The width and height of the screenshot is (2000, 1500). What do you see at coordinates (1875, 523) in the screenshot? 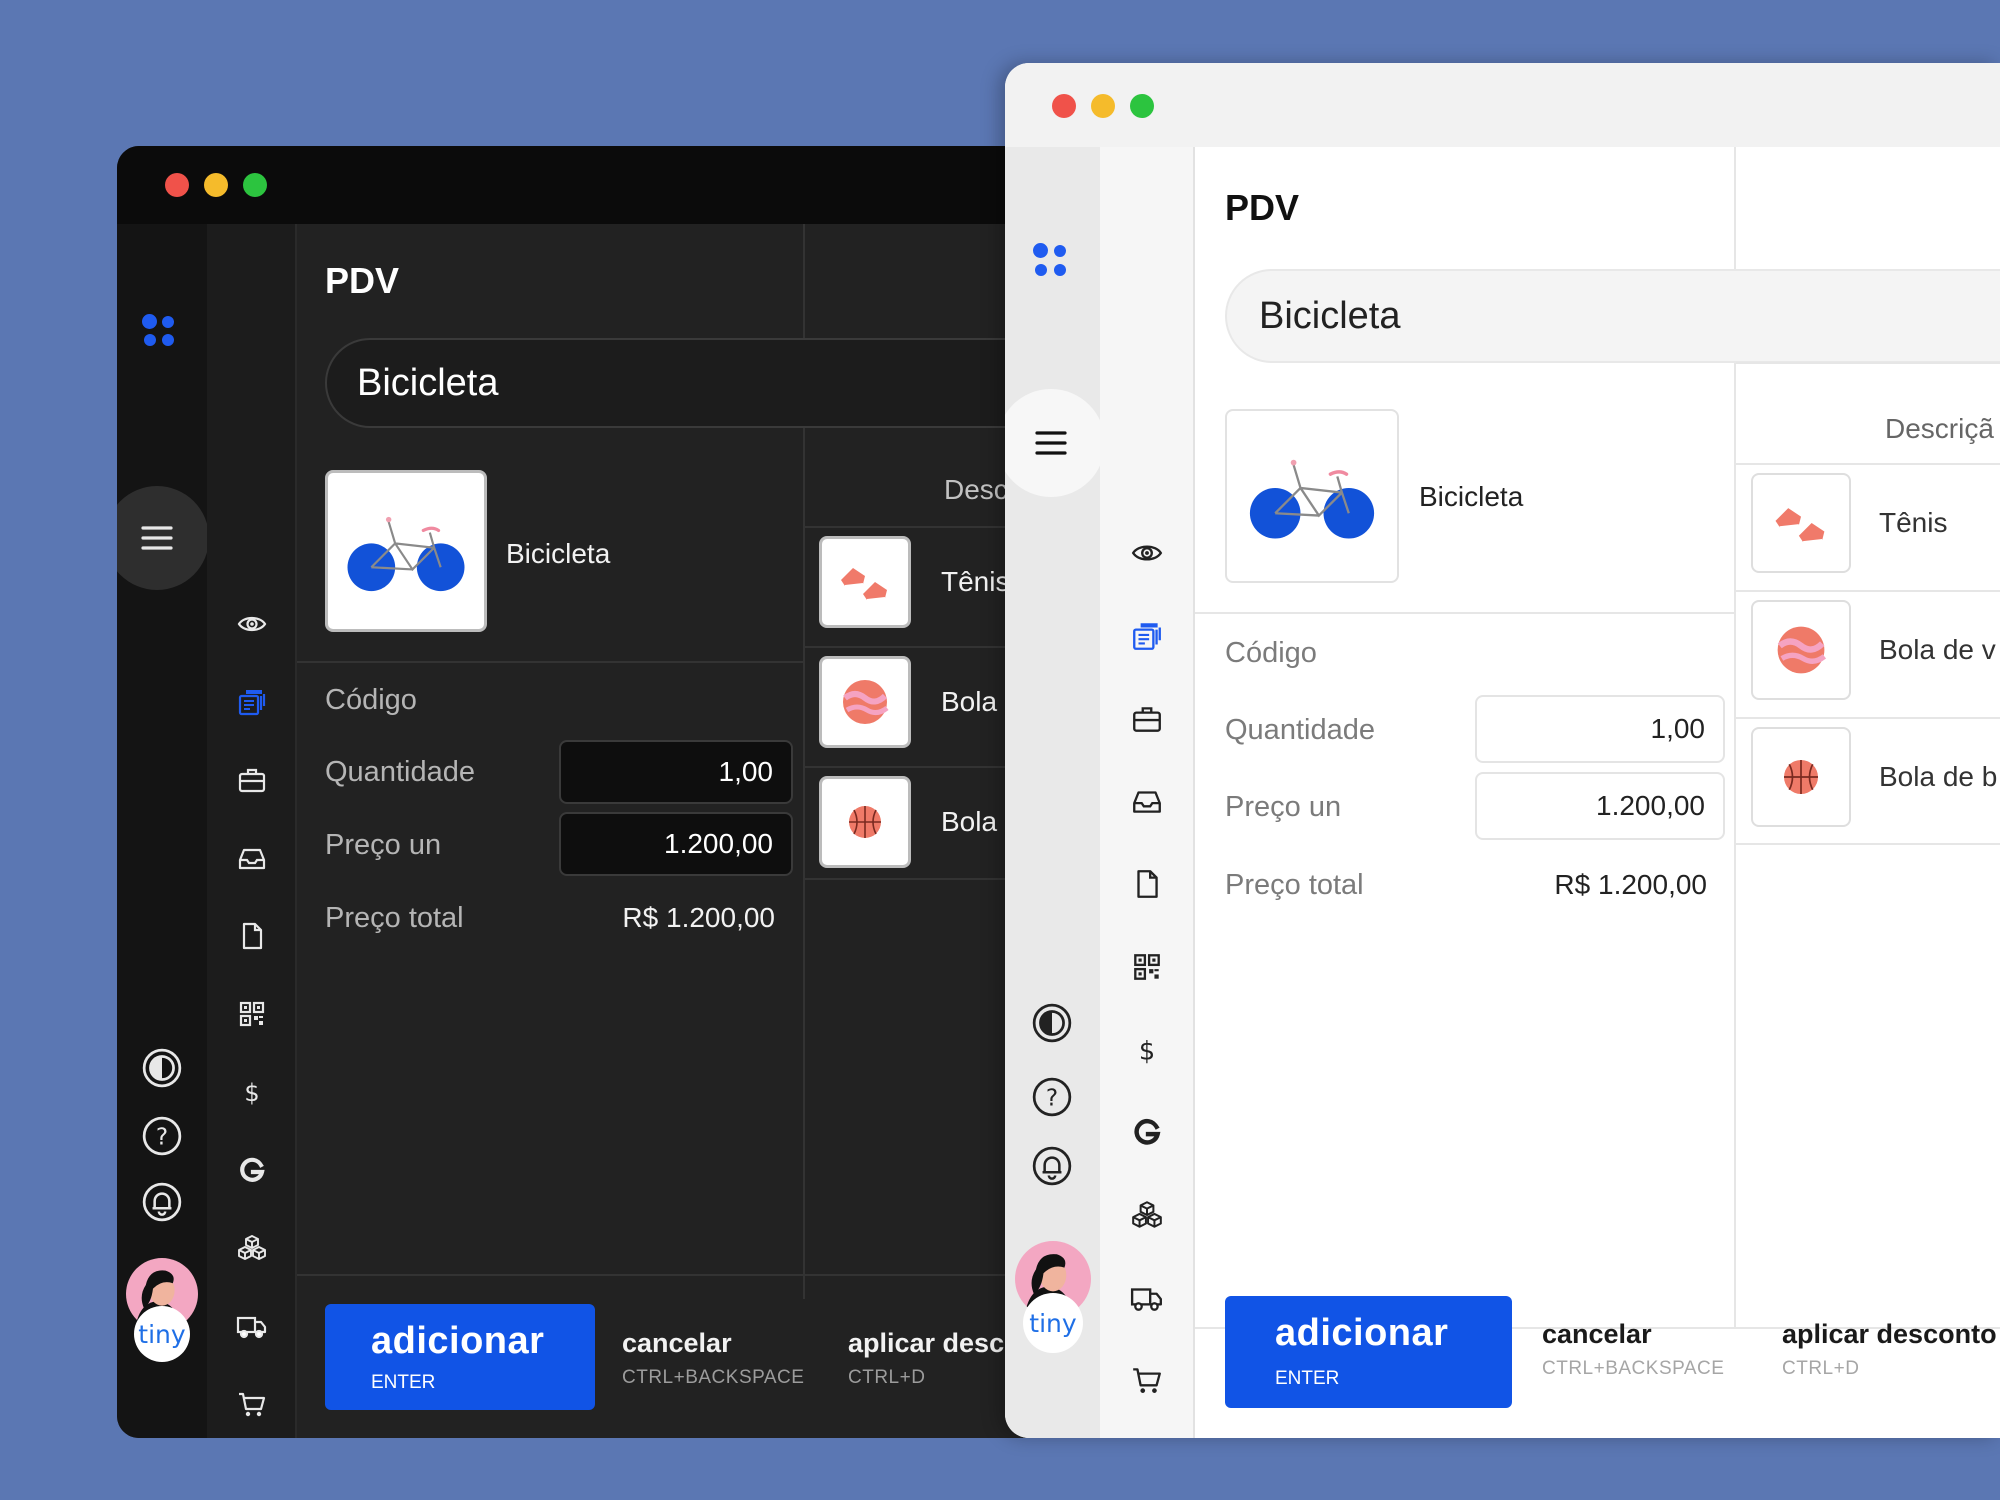
I see `list-item: Tênis` at bounding box center [1875, 523].